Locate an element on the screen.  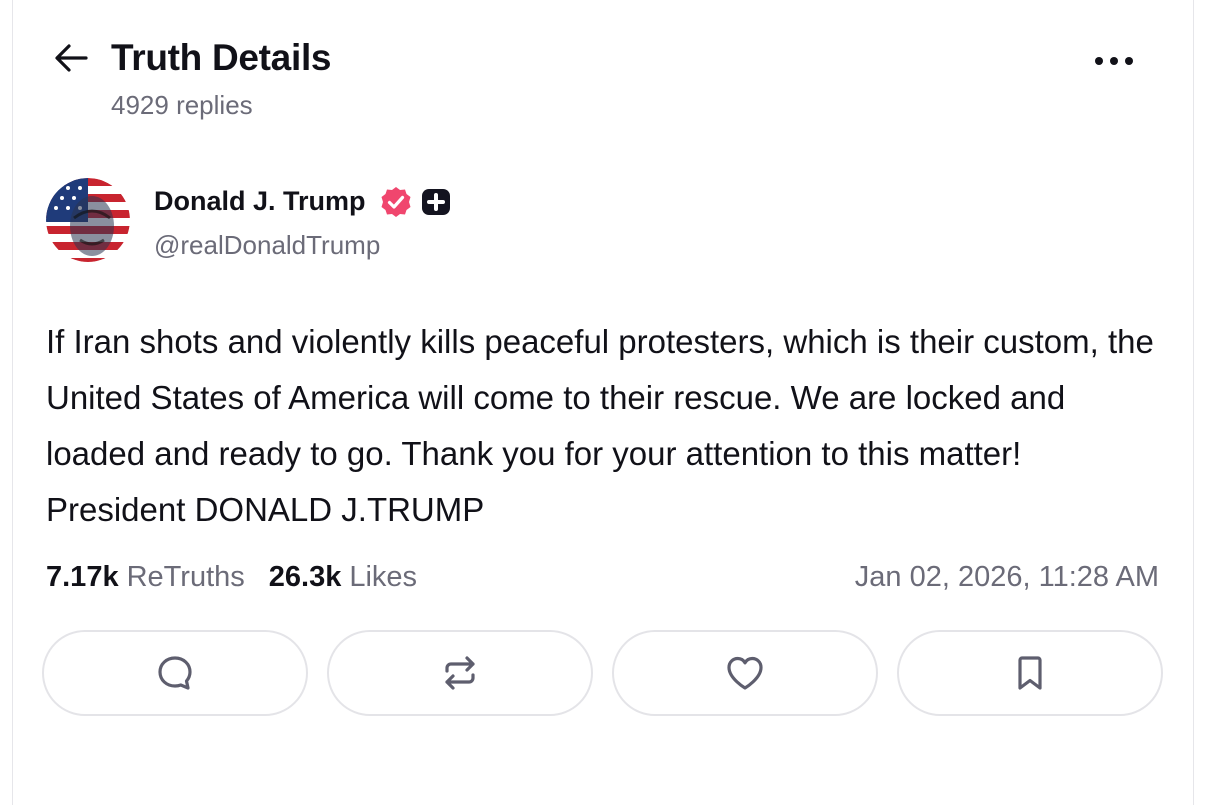
repost-icon is located at coordinates (460, 673).